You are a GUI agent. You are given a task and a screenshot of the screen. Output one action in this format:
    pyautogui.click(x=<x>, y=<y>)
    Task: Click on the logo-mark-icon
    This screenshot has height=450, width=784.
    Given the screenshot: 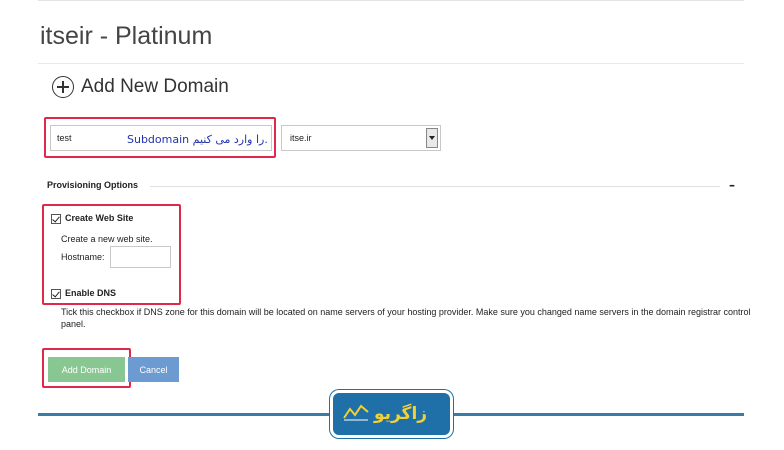 What is the action you would take?
    pyautogui.click(x=356, y=412)
    